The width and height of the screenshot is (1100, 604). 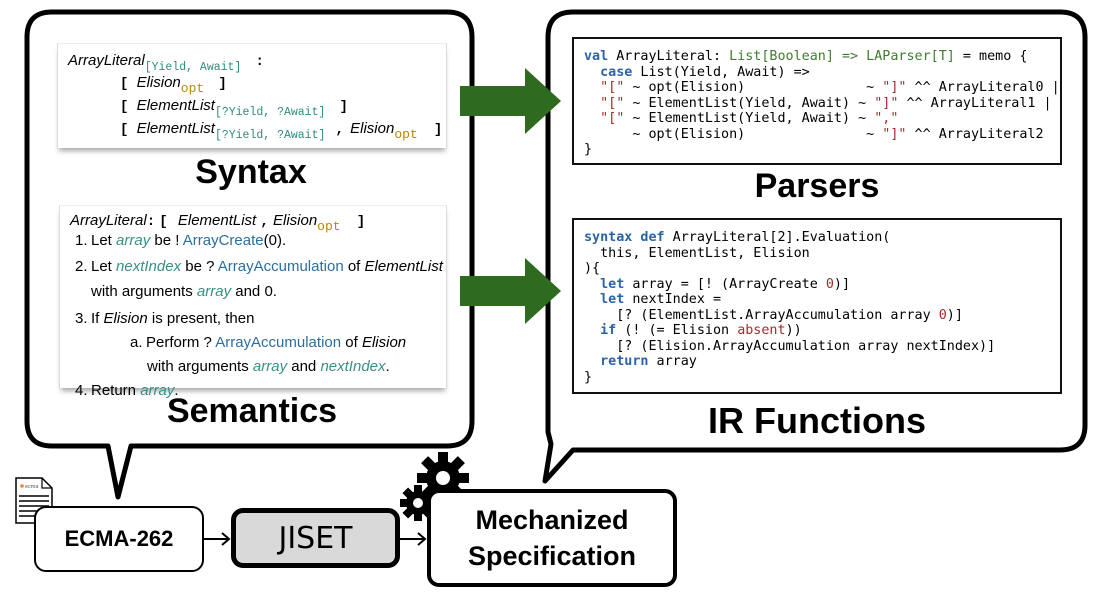 What do you see at coordinates (669, 56) in the screenshot?
I see `code-text: ArrayLiteral:` at bounding box center [669, 56].